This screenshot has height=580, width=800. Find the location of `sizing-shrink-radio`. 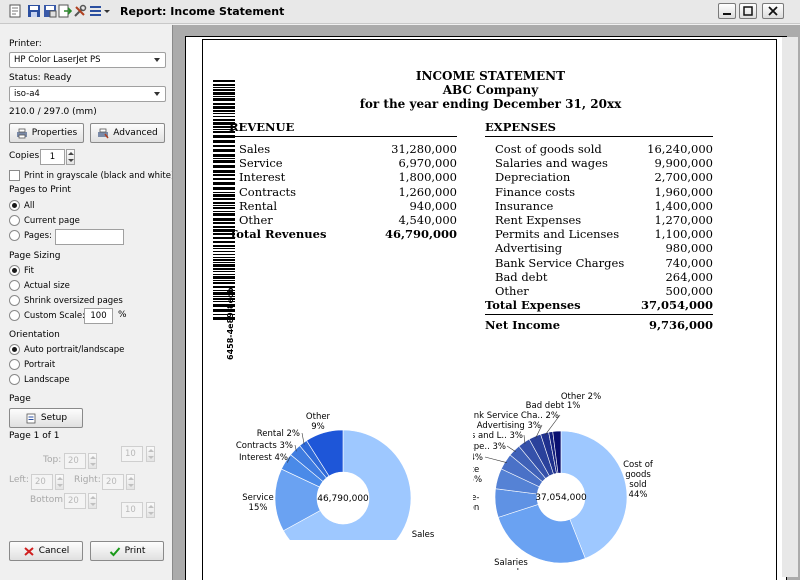

sizing-shrink-radio is located at coordinates (14, 300).